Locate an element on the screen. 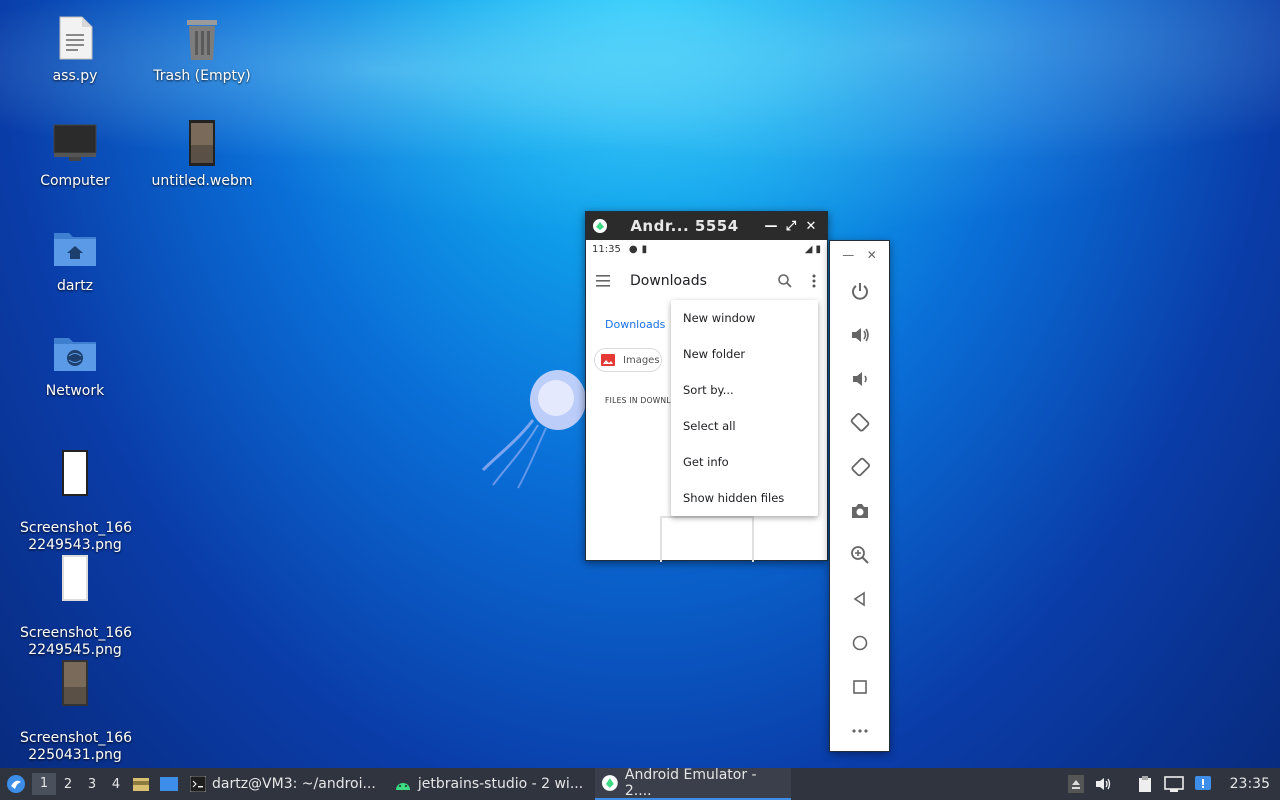  screenshot-button is located at coordinates (859, 511).